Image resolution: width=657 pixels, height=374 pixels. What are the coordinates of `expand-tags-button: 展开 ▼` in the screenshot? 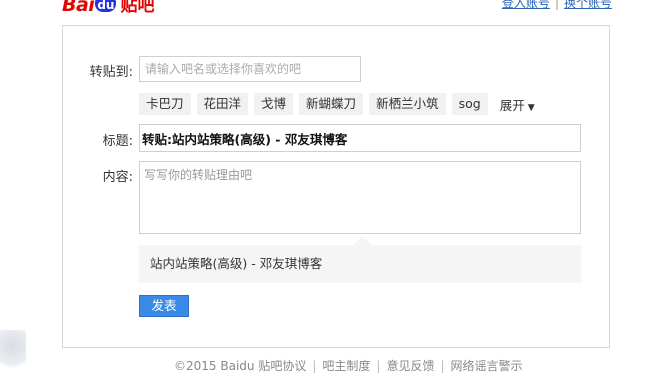 It's located at (517, 104).